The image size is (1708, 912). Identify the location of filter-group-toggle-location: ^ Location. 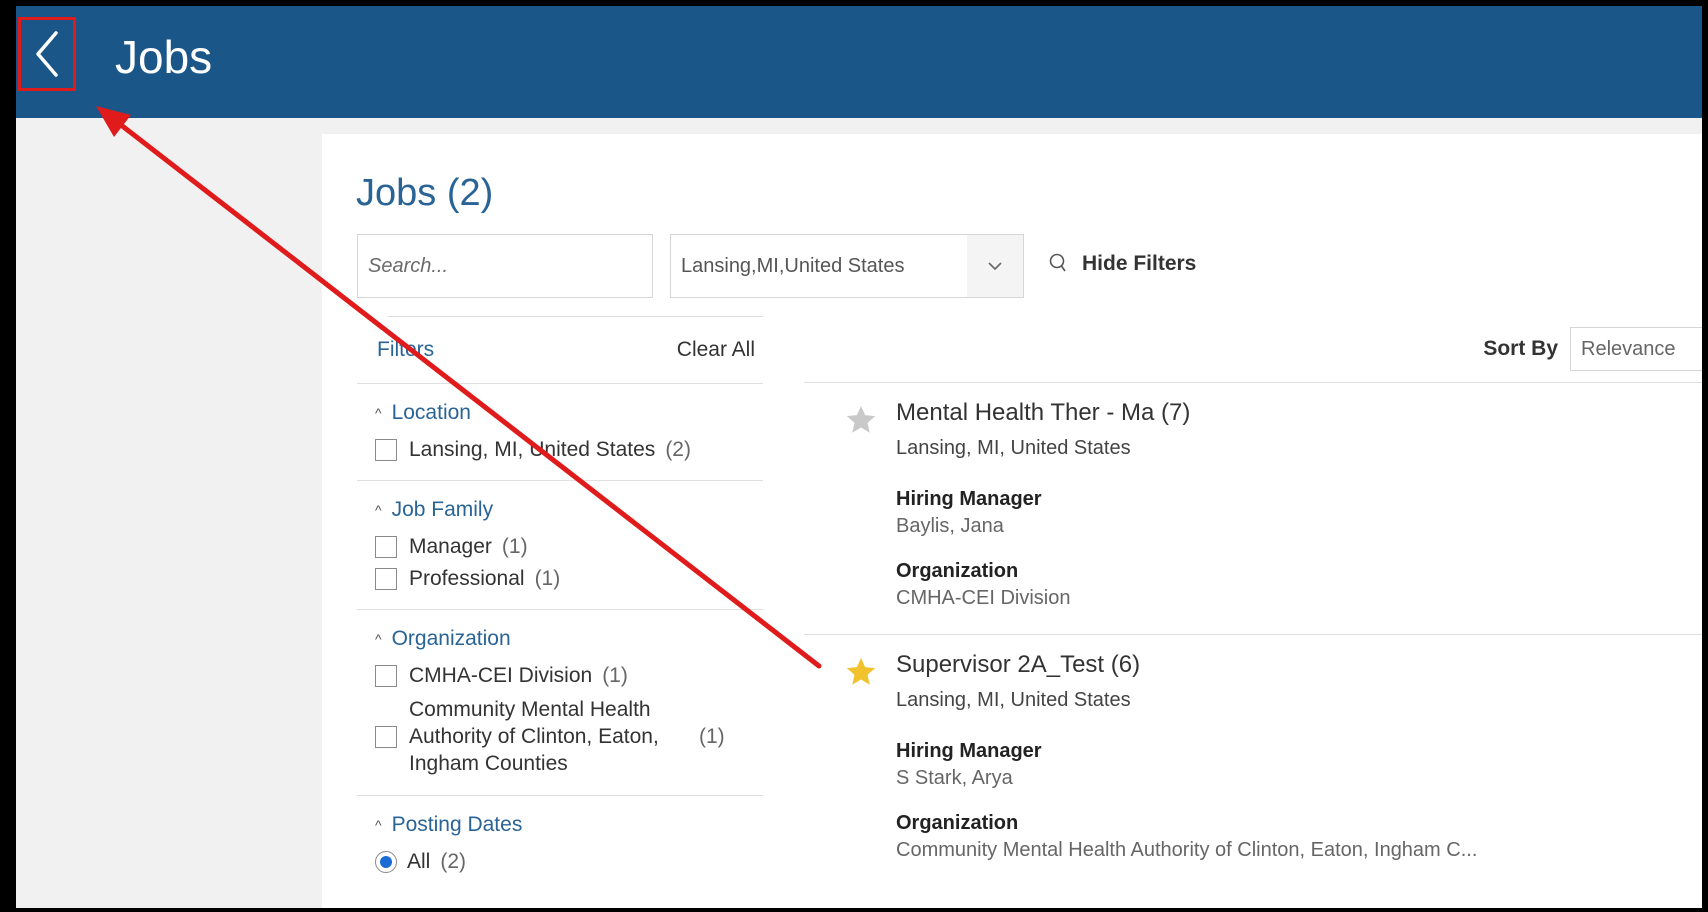
(569, 413).